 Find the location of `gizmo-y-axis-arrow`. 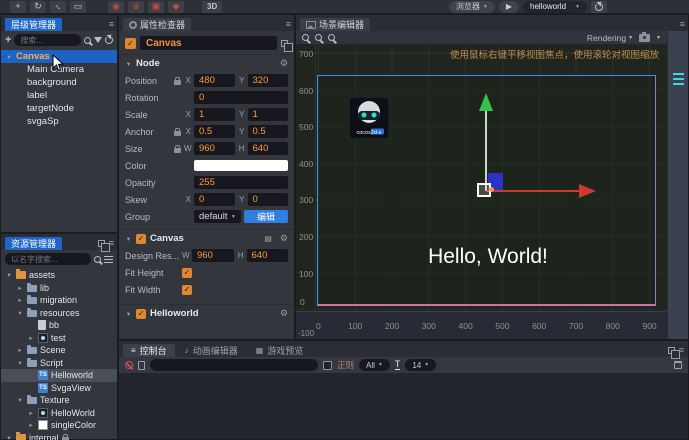

gizmo-y-axis-arrow is located at coordinates (486, 102).